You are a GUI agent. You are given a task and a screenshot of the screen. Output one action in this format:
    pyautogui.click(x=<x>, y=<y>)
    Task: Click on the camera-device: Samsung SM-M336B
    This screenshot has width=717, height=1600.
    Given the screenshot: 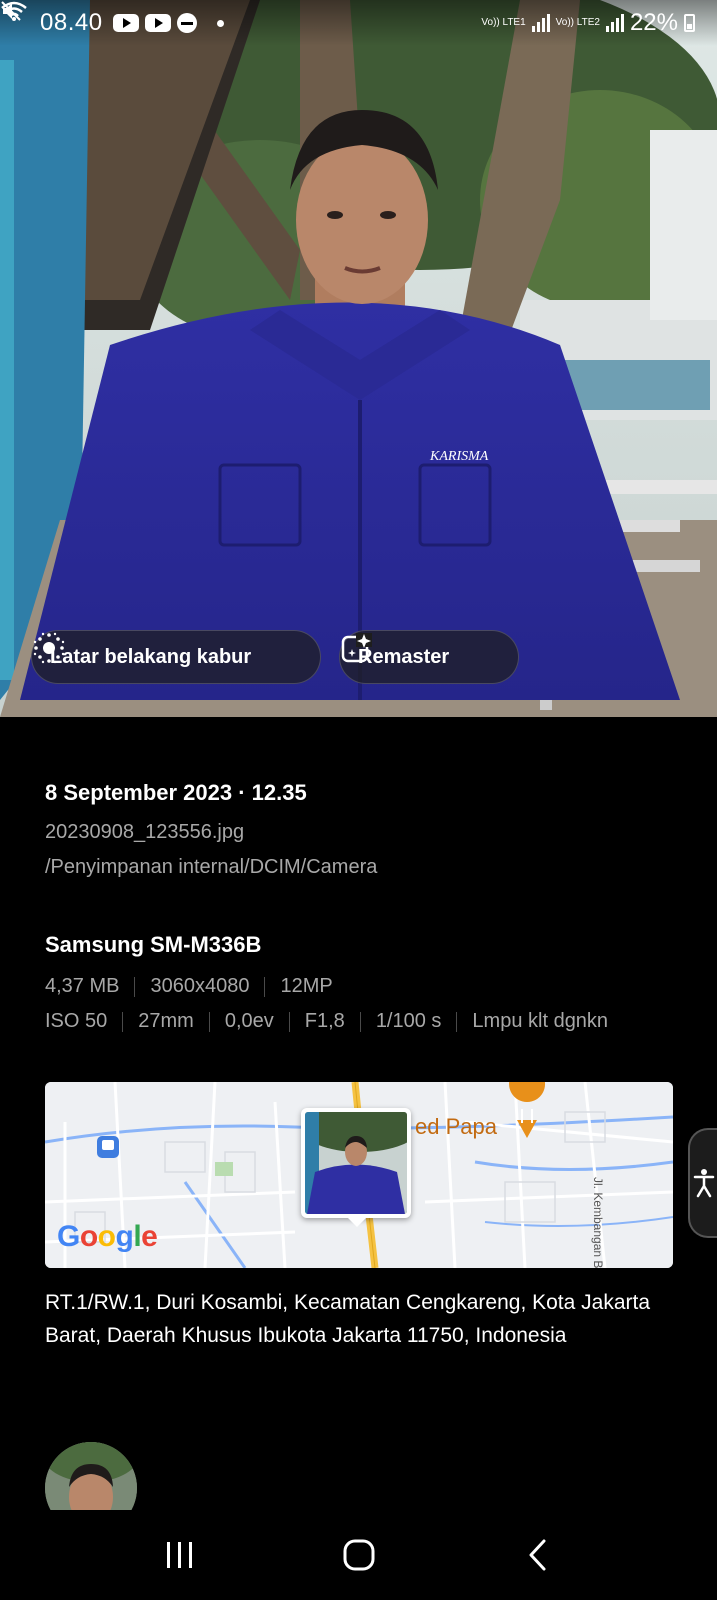 What is the action you would take?
    pyautogui.click(x=153, y=944)
    